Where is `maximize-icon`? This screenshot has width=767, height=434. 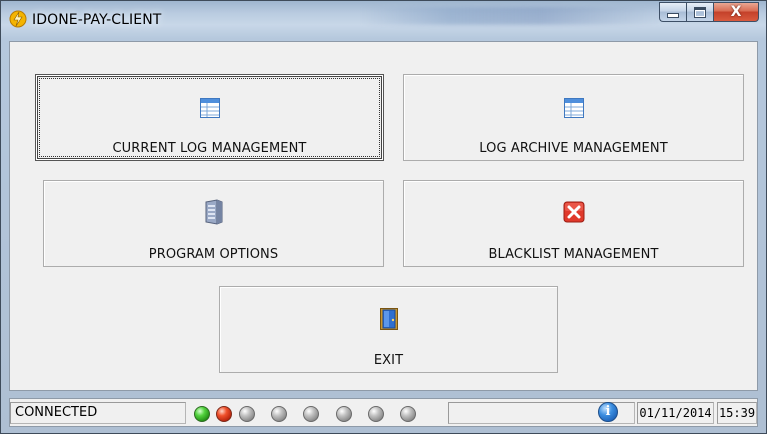
maximize-icon is located at coordinates (700, 12).